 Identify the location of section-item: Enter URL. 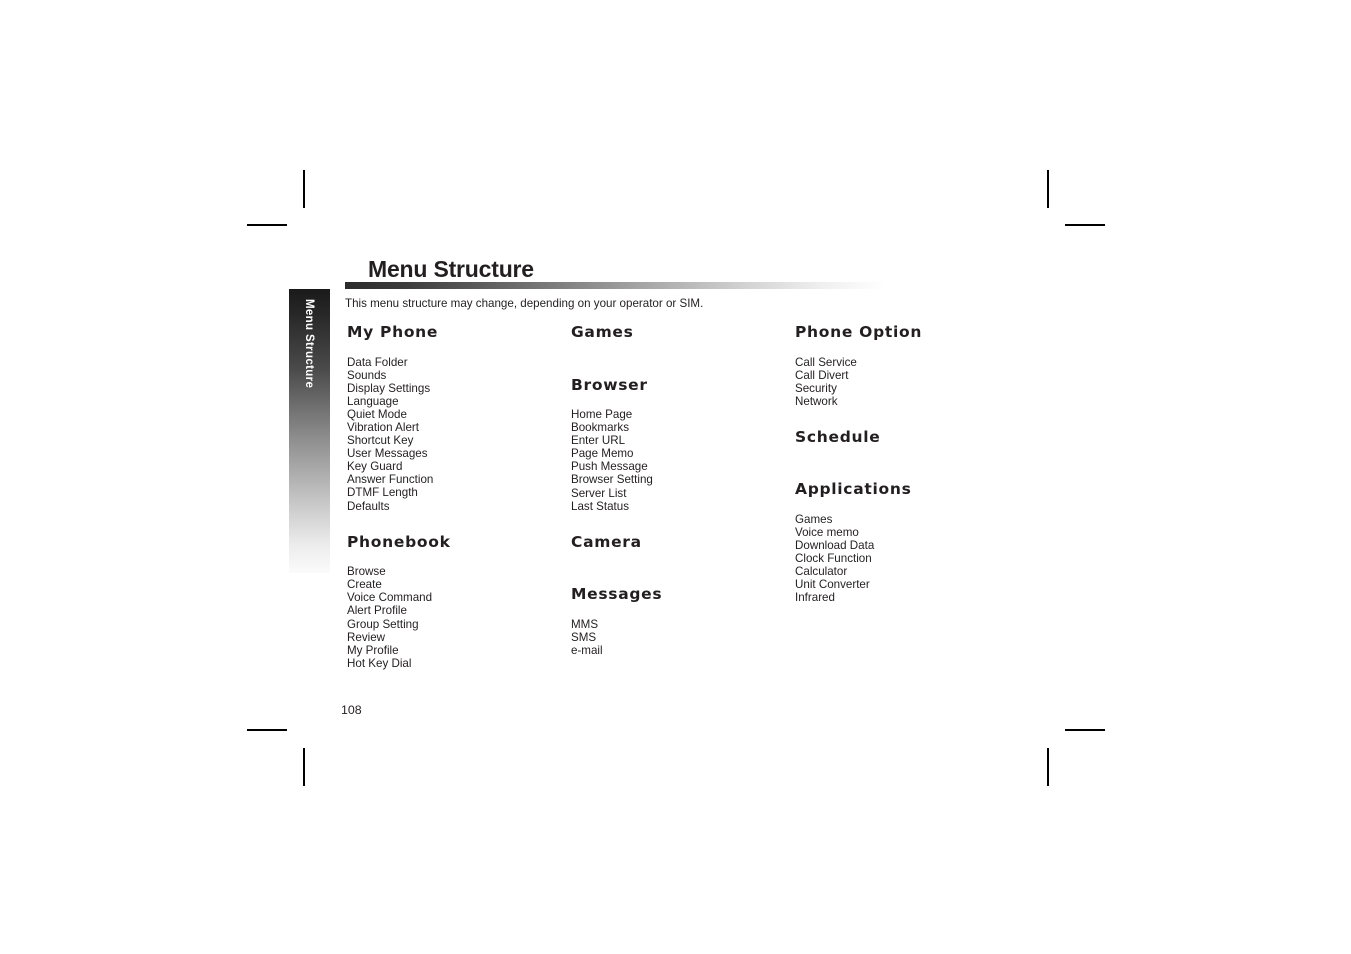
(598, 441).